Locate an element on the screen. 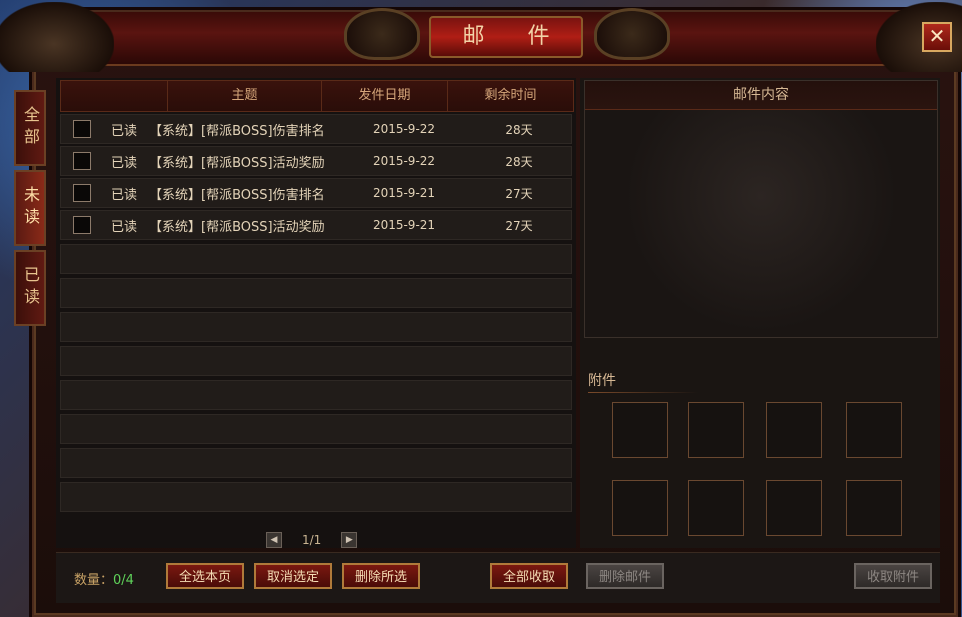 The height and width of the screenshot is (617, 962). window-title: 邮 件 is located at coordinates (506, 37).